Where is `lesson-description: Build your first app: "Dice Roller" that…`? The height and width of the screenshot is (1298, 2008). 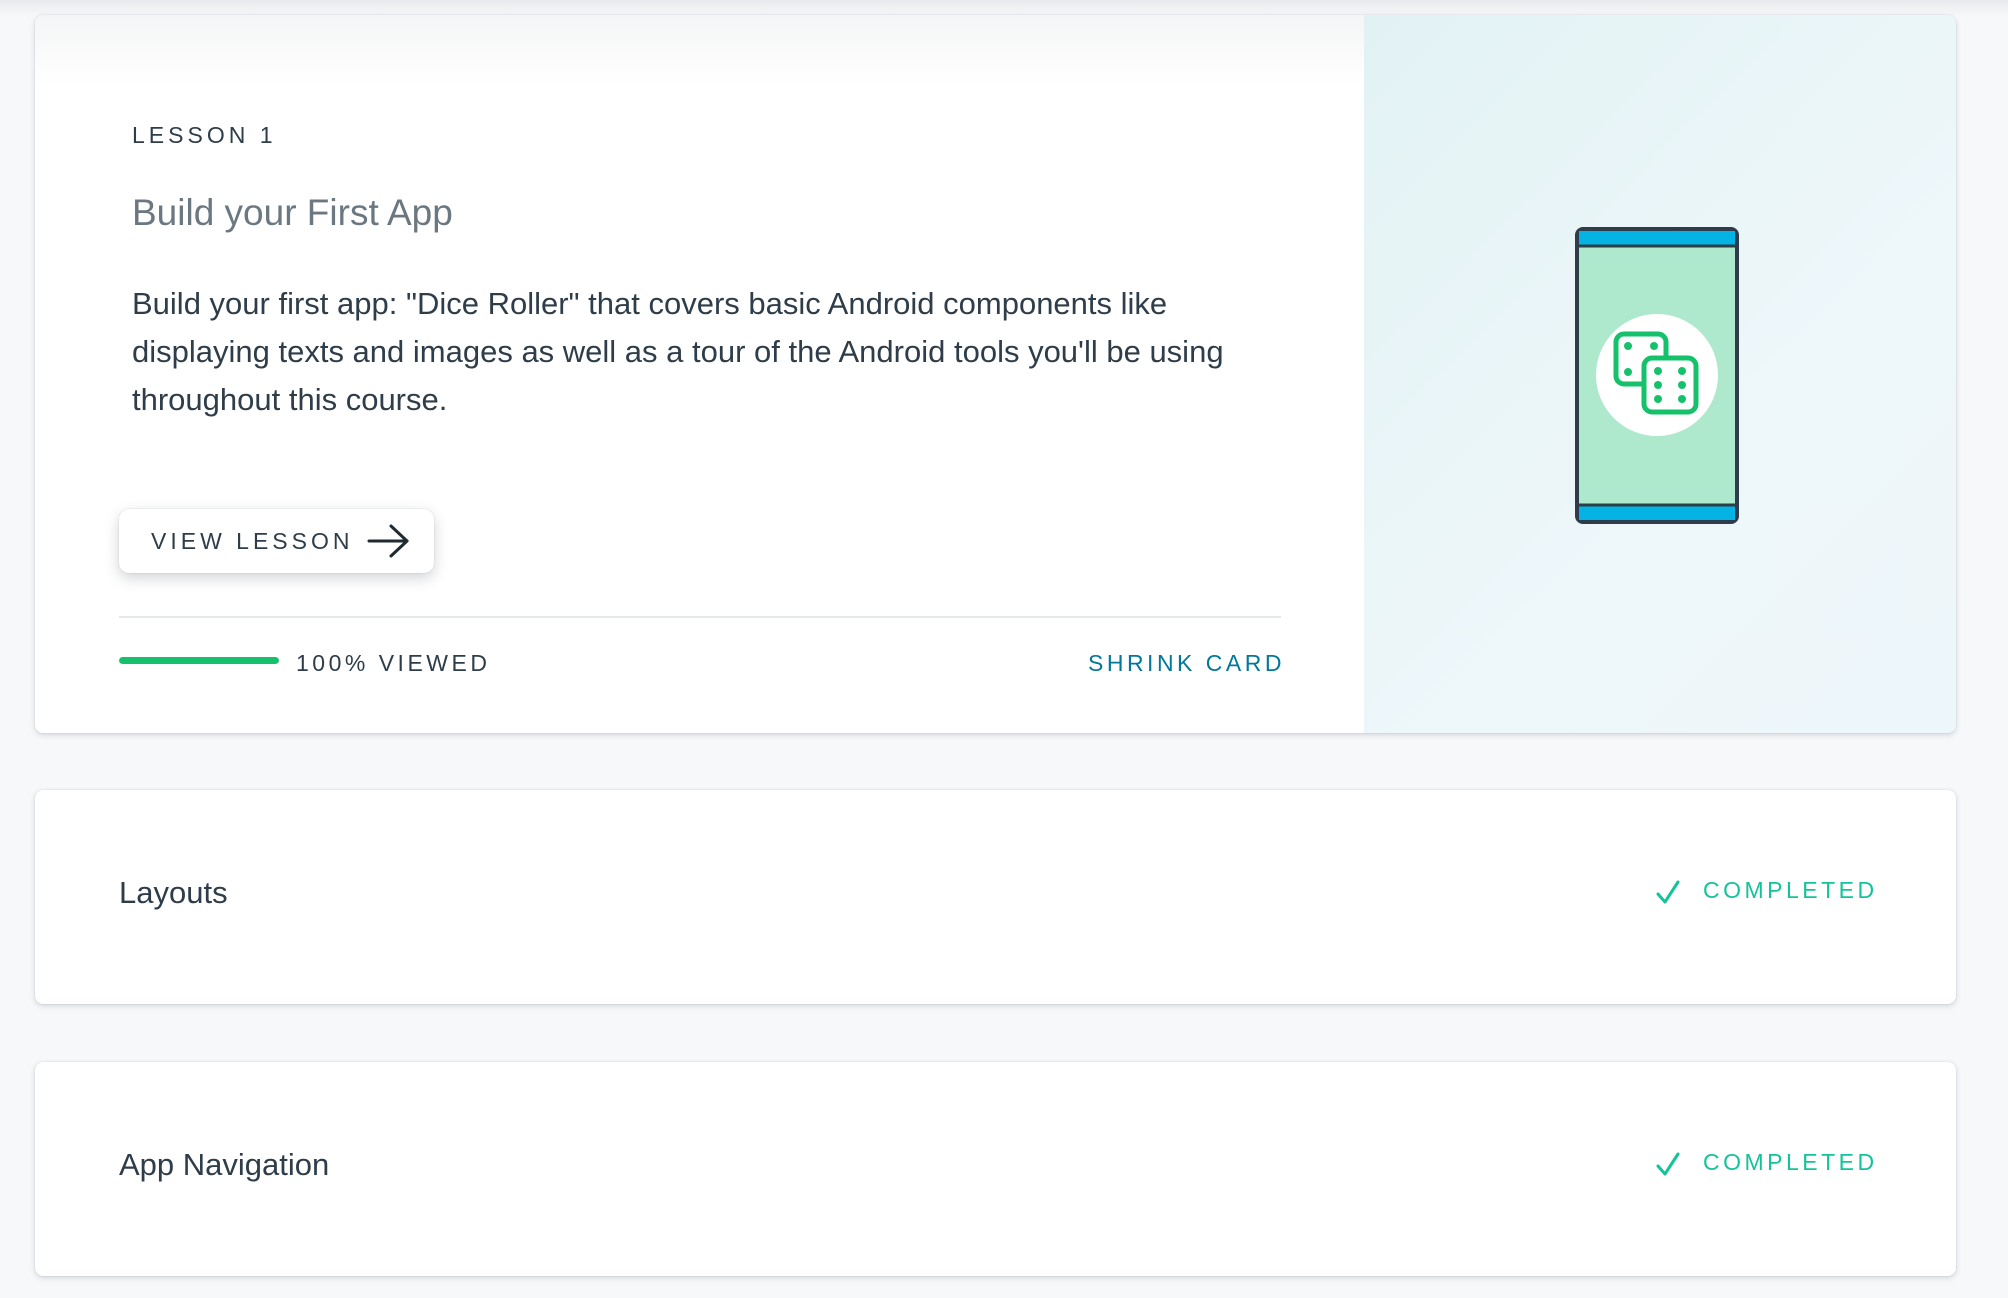 lesson-description: Build your first app: "Dice Roller" that… is located at coordinates (678, 351).